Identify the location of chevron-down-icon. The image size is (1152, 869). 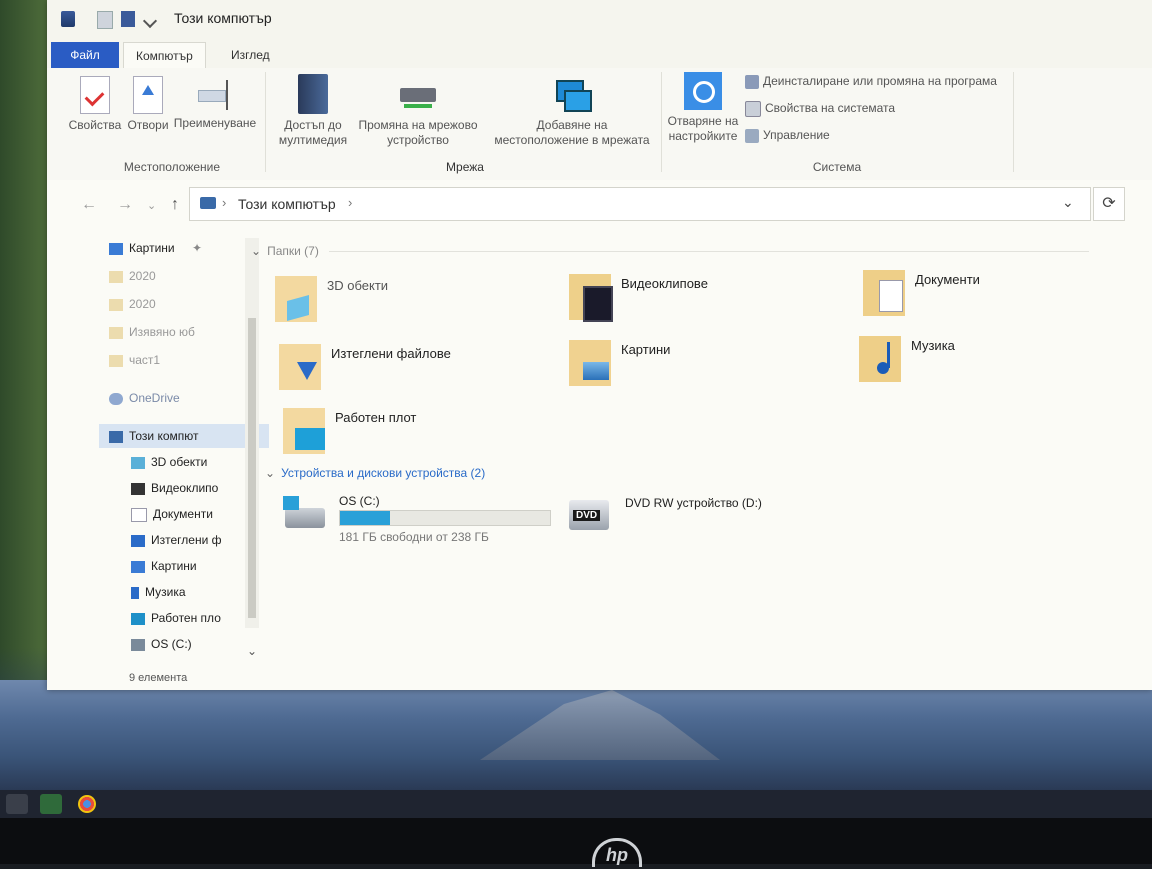
(150, 21).